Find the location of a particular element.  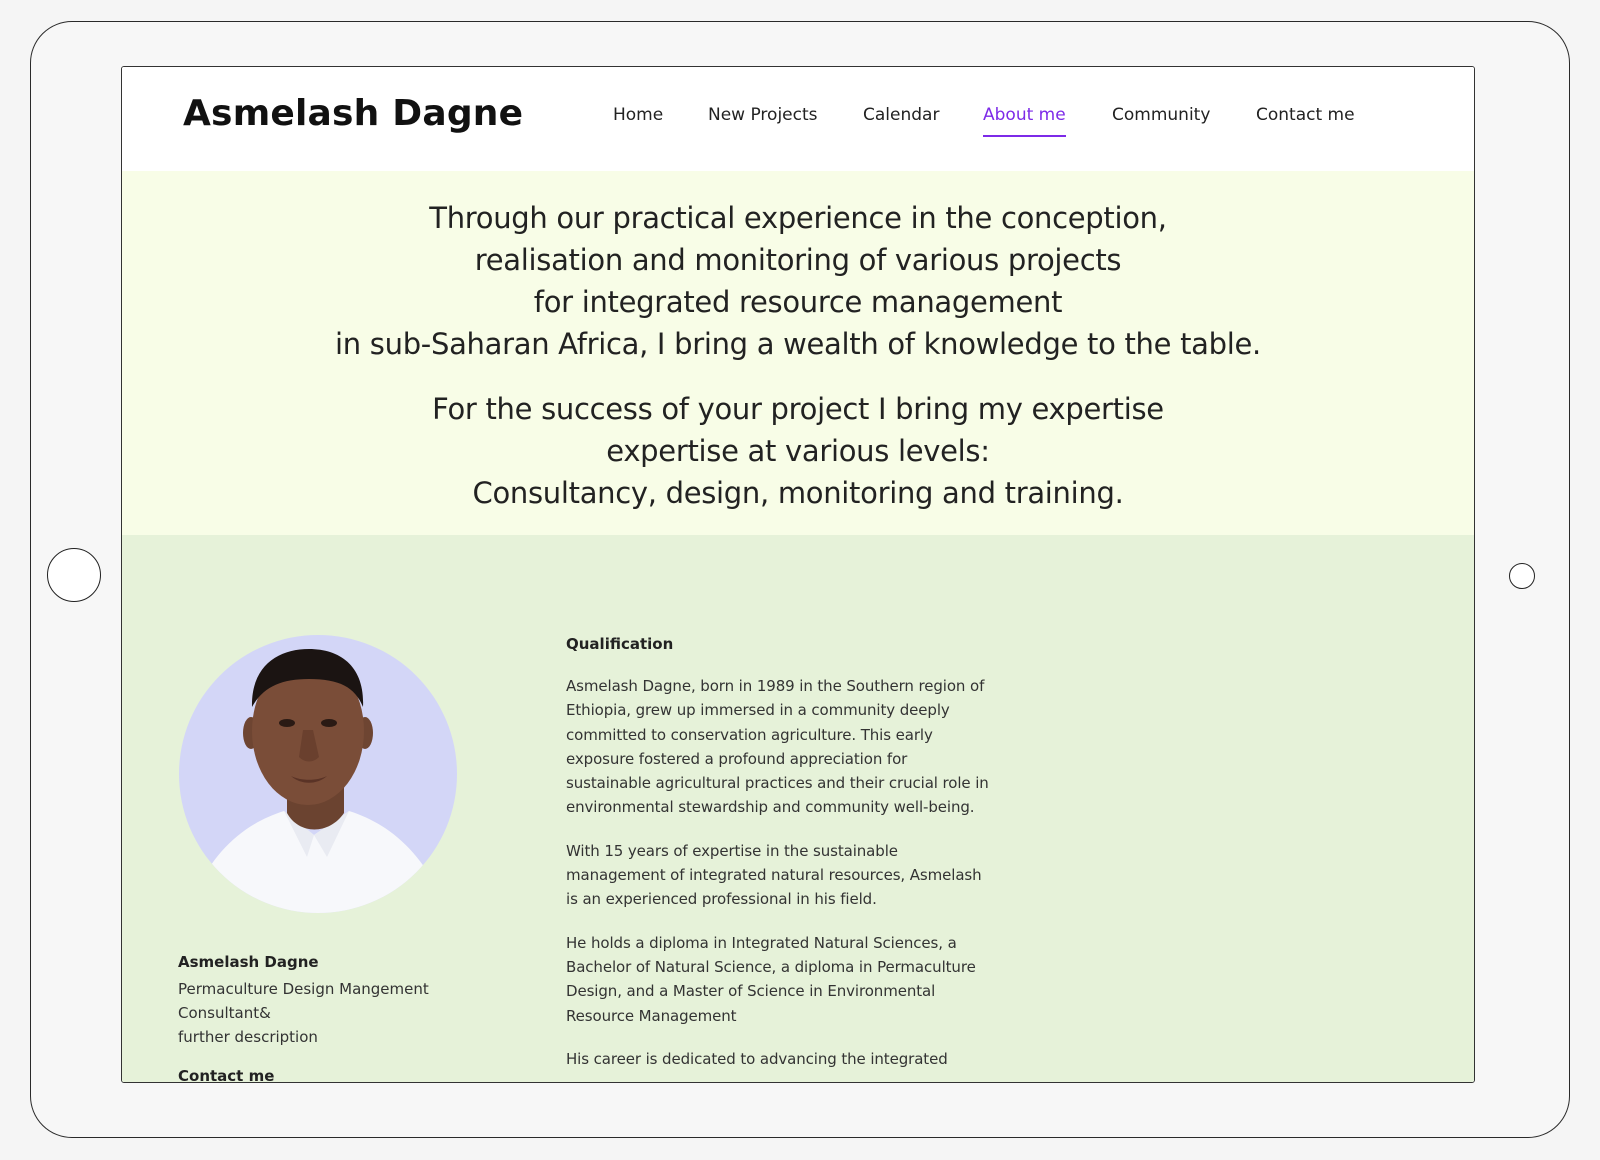

person-portrait-icon is located at coordinates (318, 774).